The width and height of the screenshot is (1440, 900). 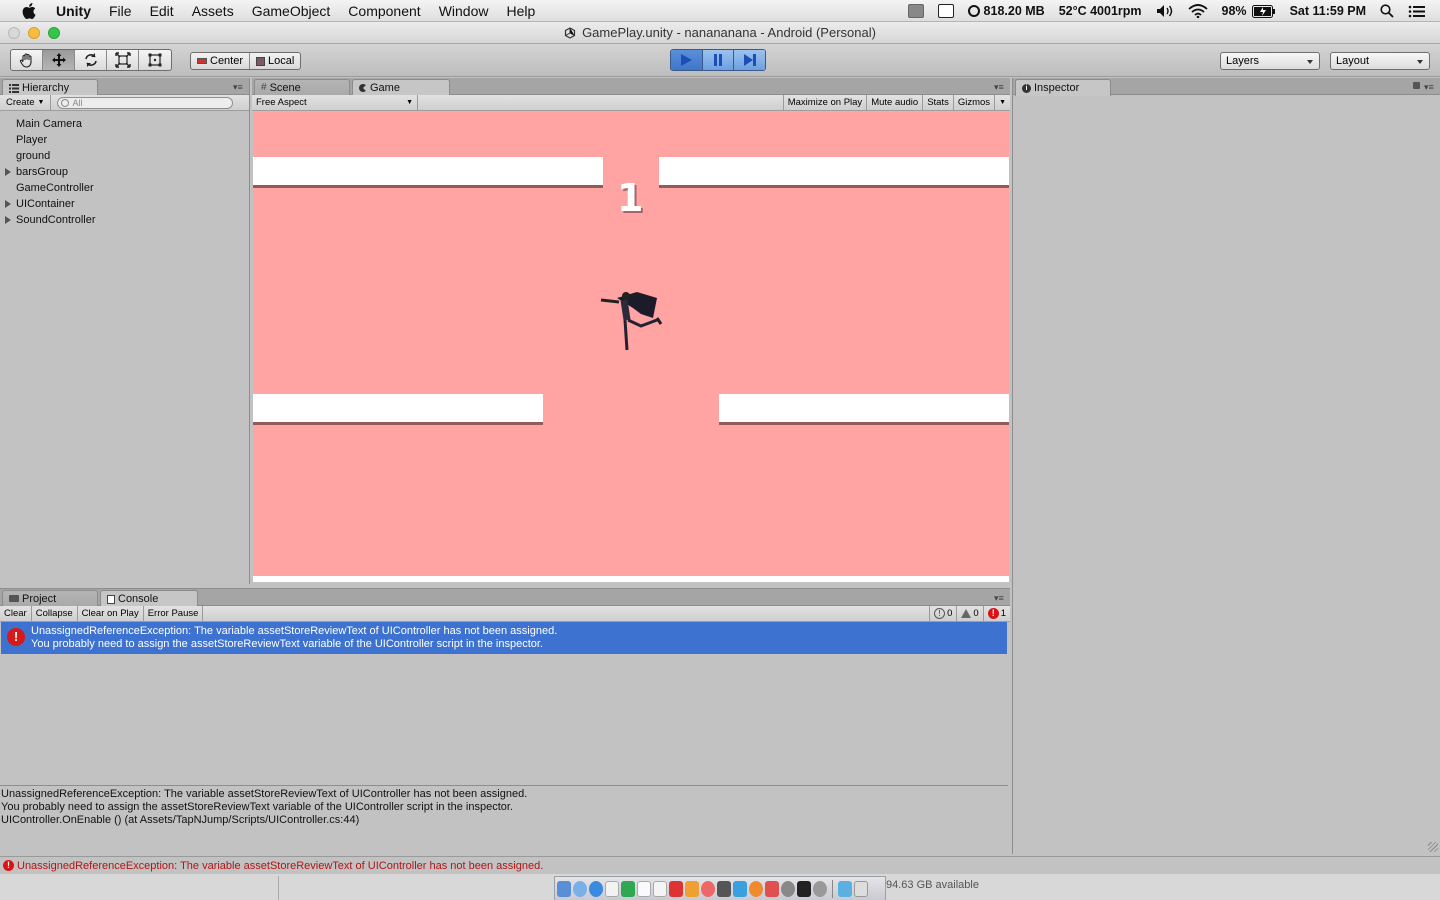 What do you see at coordinates (29, 11) in the screenshot?
I see `apple-icon` at bounding box center [29, 11].